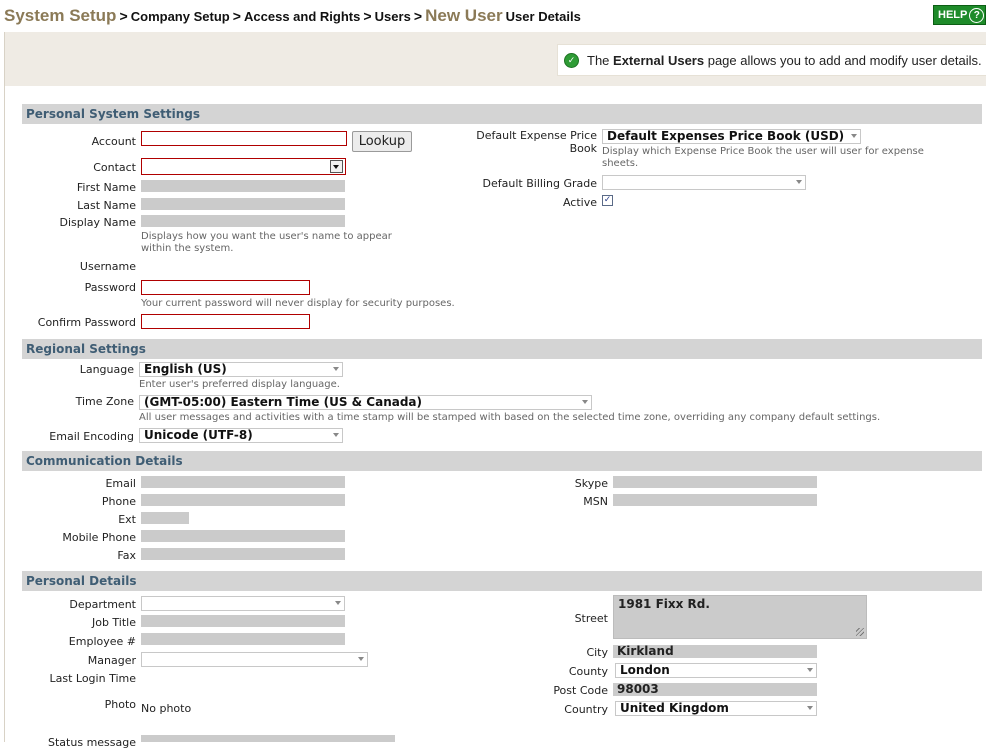 Image resolution: width=986 pixels, height=749 pixels. I want to click on language-value: English (US), so click(185, 369).